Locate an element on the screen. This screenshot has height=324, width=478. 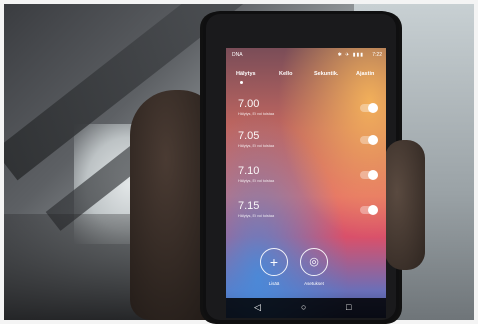
alarm-time: 7.15 is located at coordinates (249, 206).